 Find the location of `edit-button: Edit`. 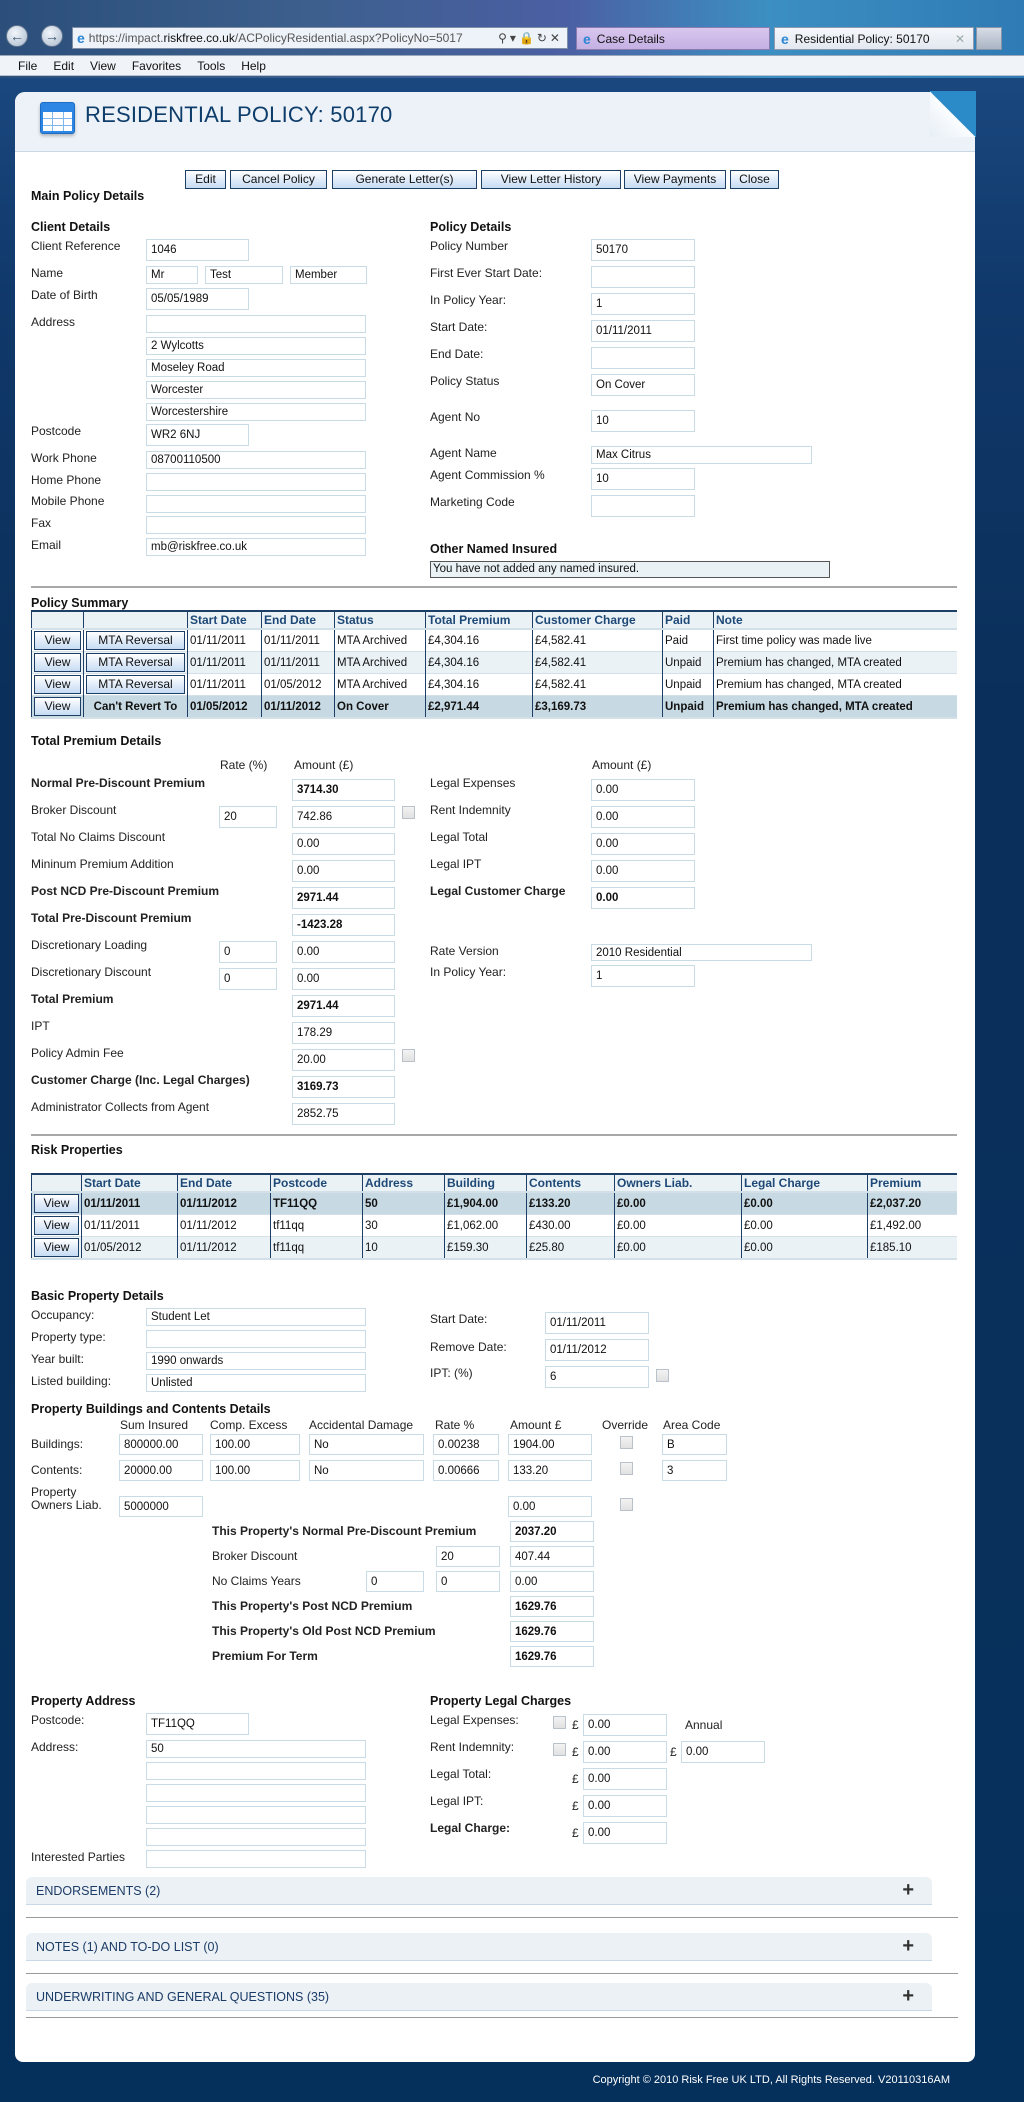

edit-button: Edit is located at coordinates (205, 179).